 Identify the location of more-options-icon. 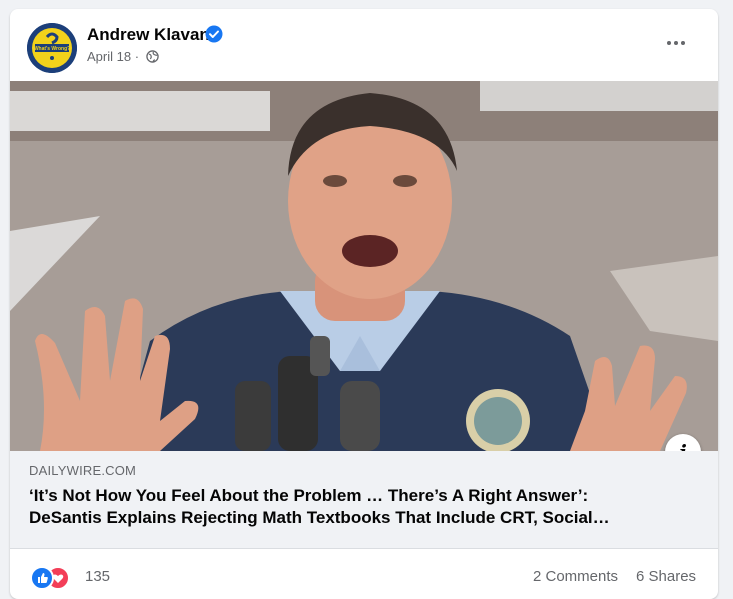
(676, 43).